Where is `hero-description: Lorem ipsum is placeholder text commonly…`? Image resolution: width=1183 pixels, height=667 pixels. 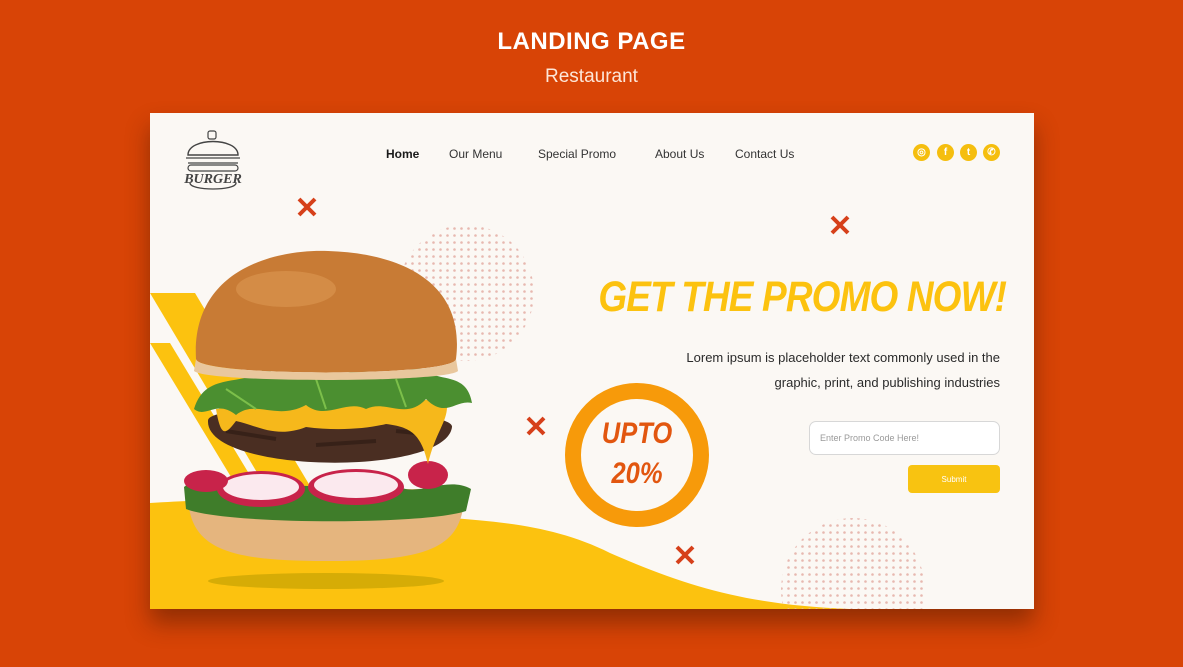
hero-description: Lorem ipsum is placeholder text commonly… is located at coordinates (843, 370).